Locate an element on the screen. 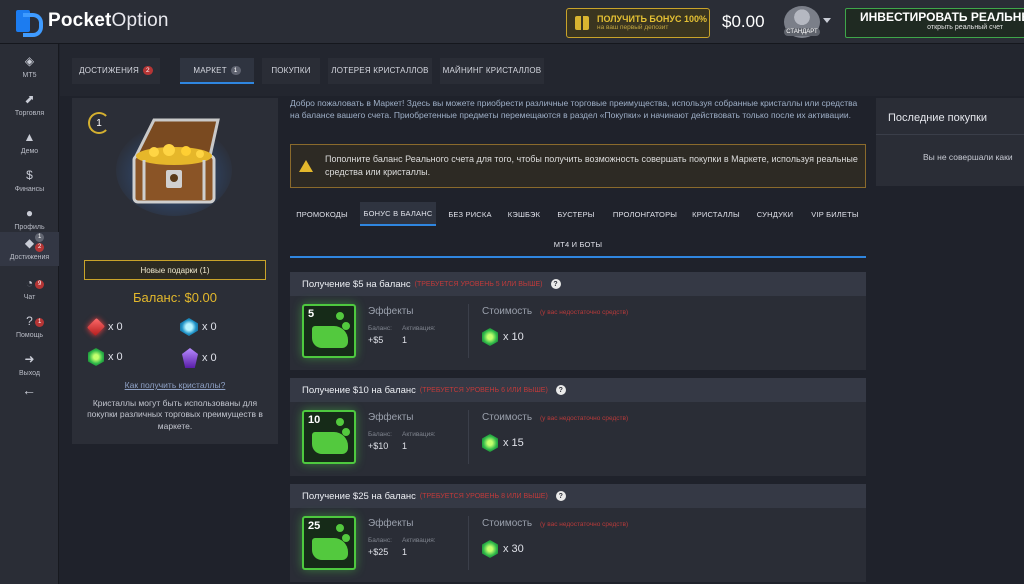 Image resolution: width=1024 pixels, height=584 pixels. offer-amount-label: 25 is located at coordinates (314, 526).